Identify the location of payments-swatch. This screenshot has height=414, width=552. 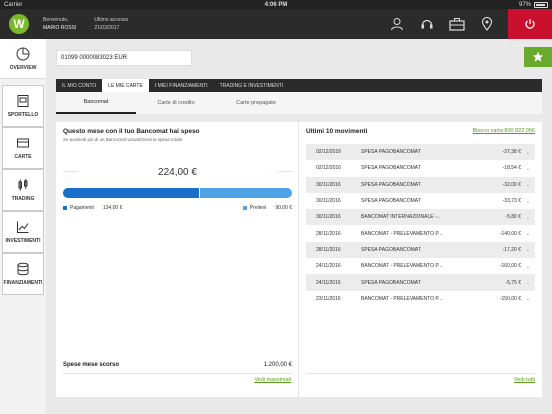
(65, 208).